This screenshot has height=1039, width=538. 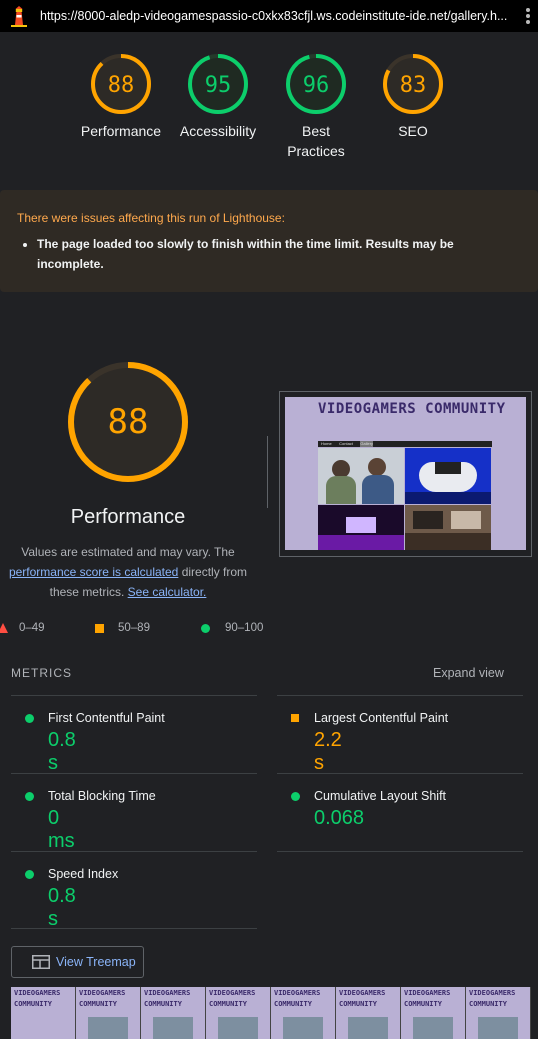 I want to click on see-calculator-link: See calculator., so click(x=167, y=592).